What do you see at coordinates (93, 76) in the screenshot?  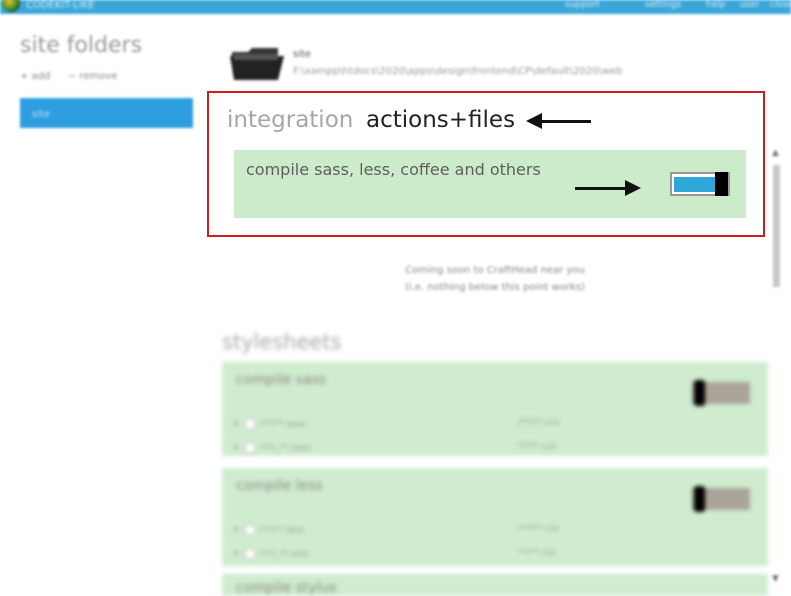 I see `remove-folder-button: − remove` at bounding box center [93, 76].